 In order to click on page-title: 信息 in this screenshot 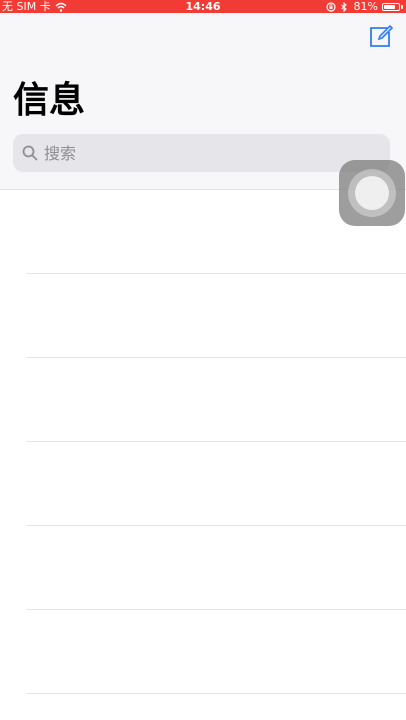, I will do `click(49, 100)`.